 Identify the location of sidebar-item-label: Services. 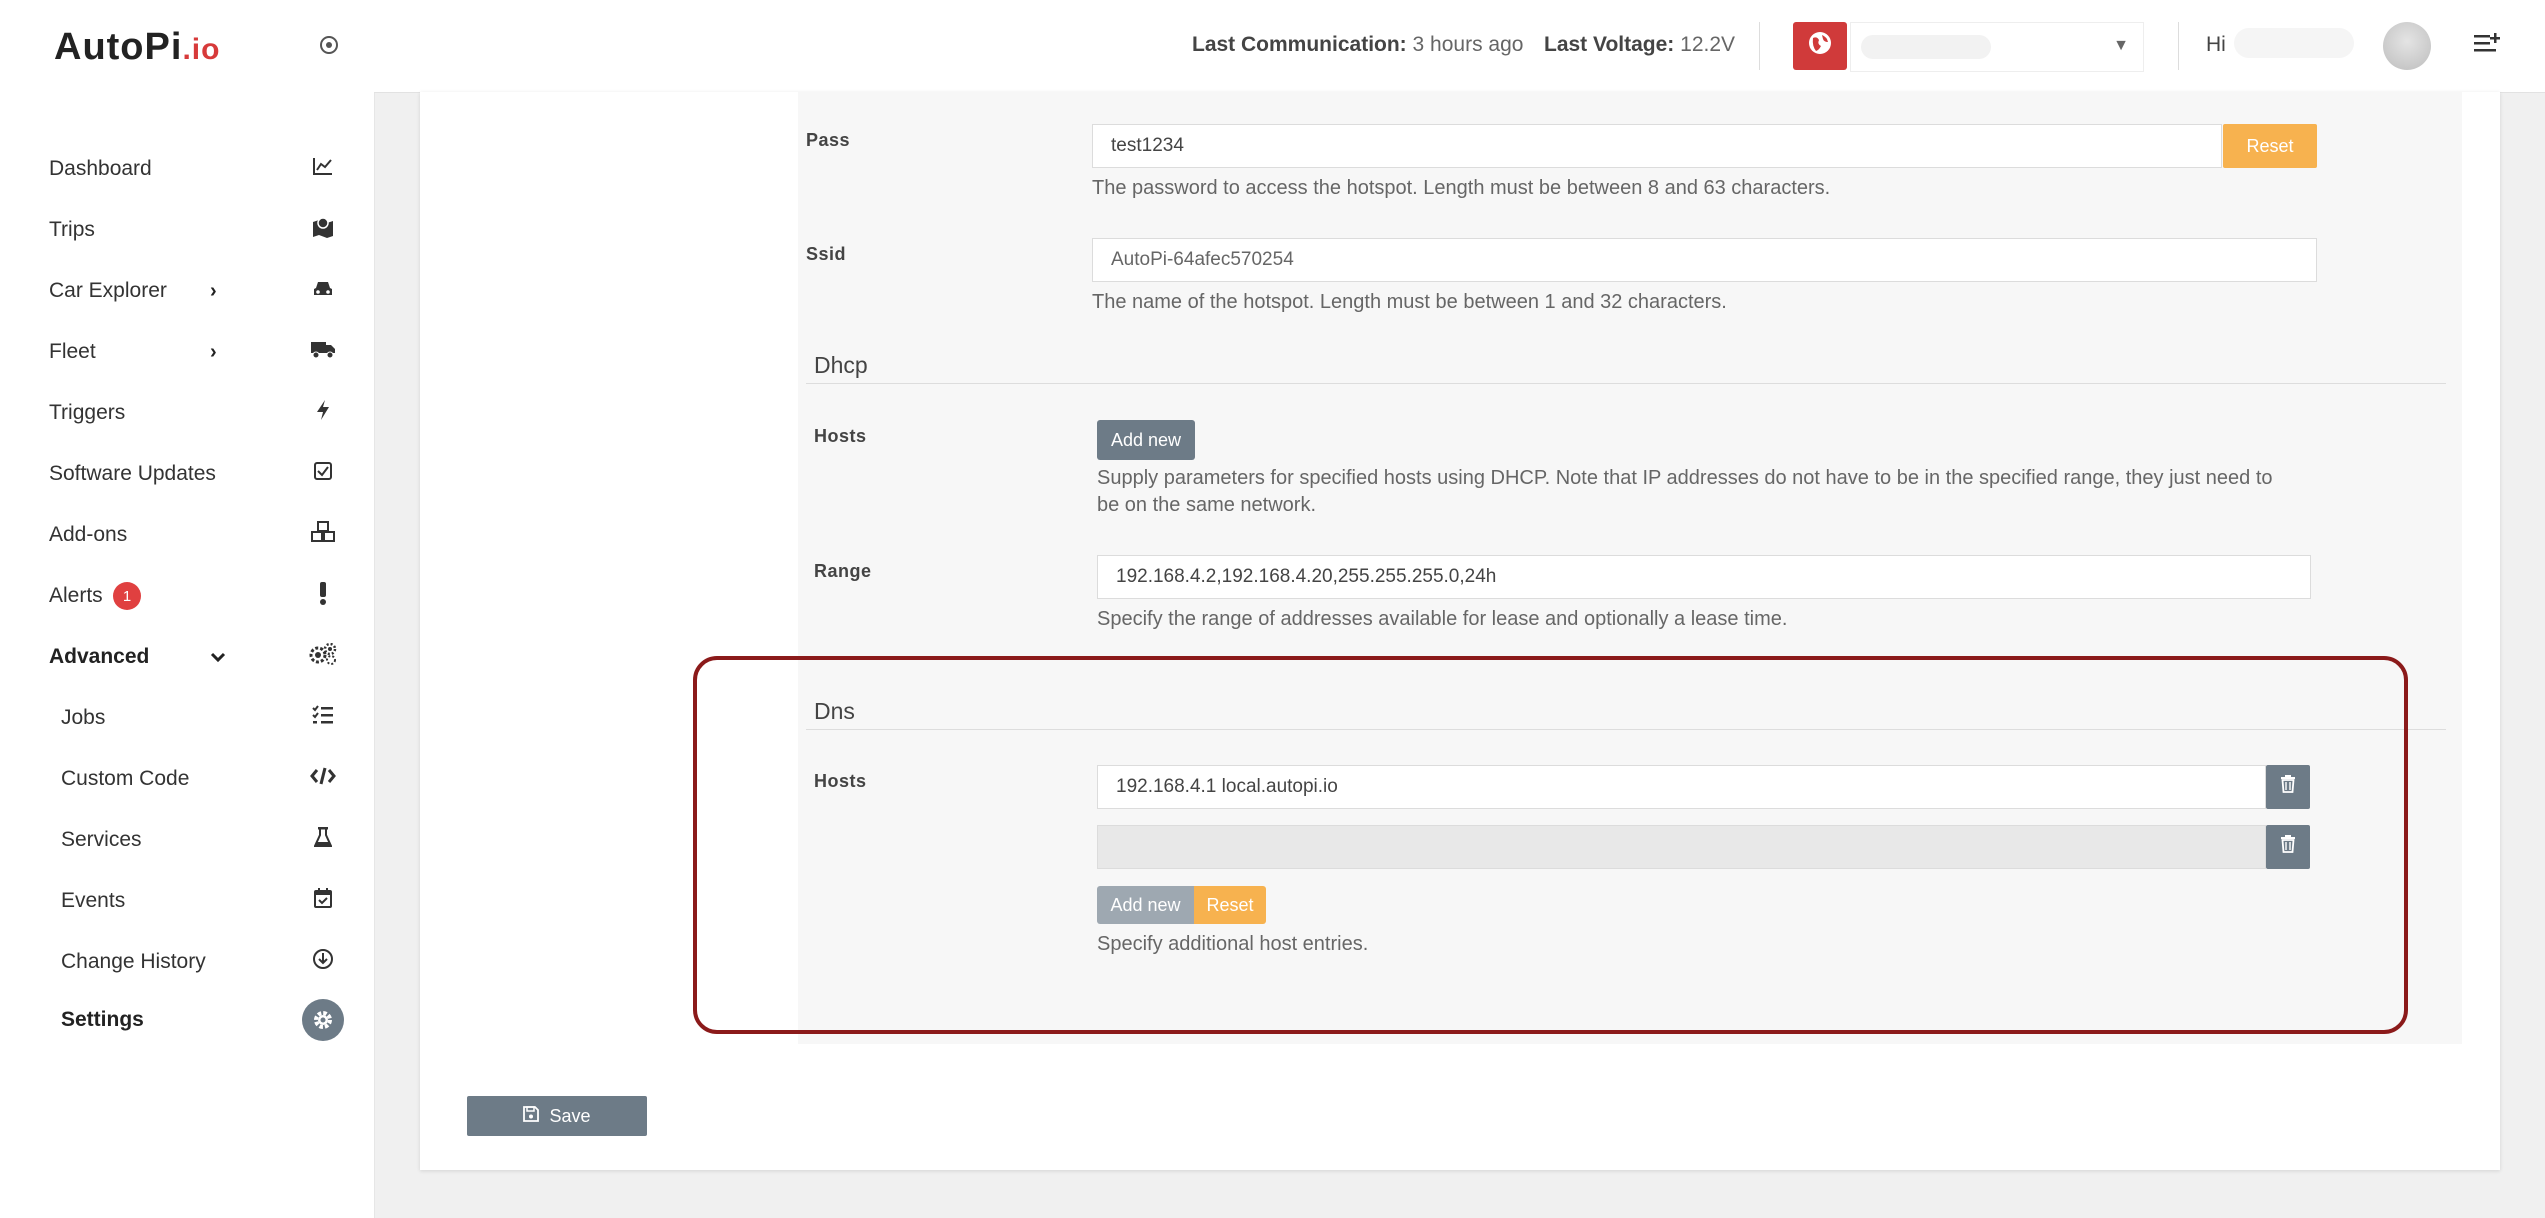
(101, 839).